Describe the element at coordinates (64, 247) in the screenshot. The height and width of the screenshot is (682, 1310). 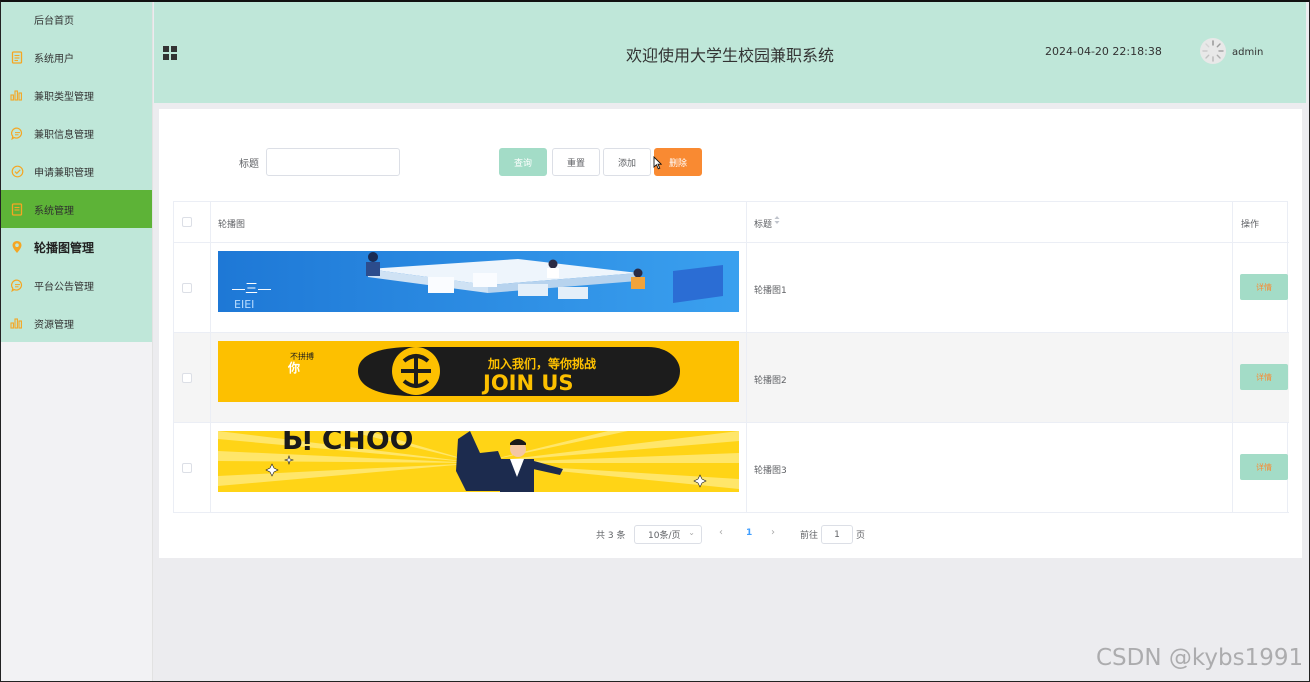
I see `sidebar-item-label: 轮播图管理` at that location.